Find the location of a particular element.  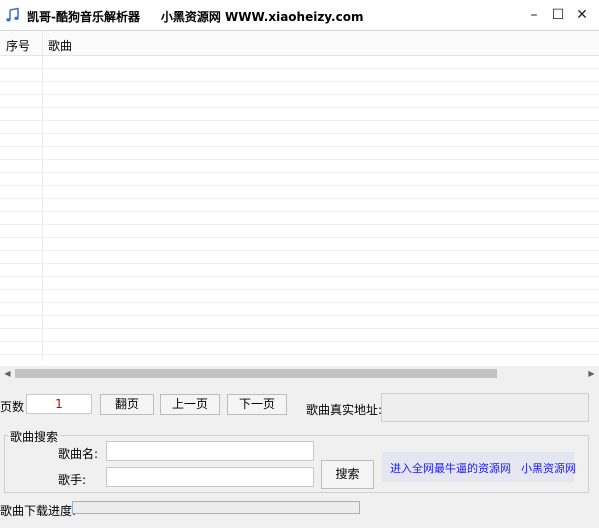

song-search-title: 歌曲搜索 is located at coordinates (34, 436).